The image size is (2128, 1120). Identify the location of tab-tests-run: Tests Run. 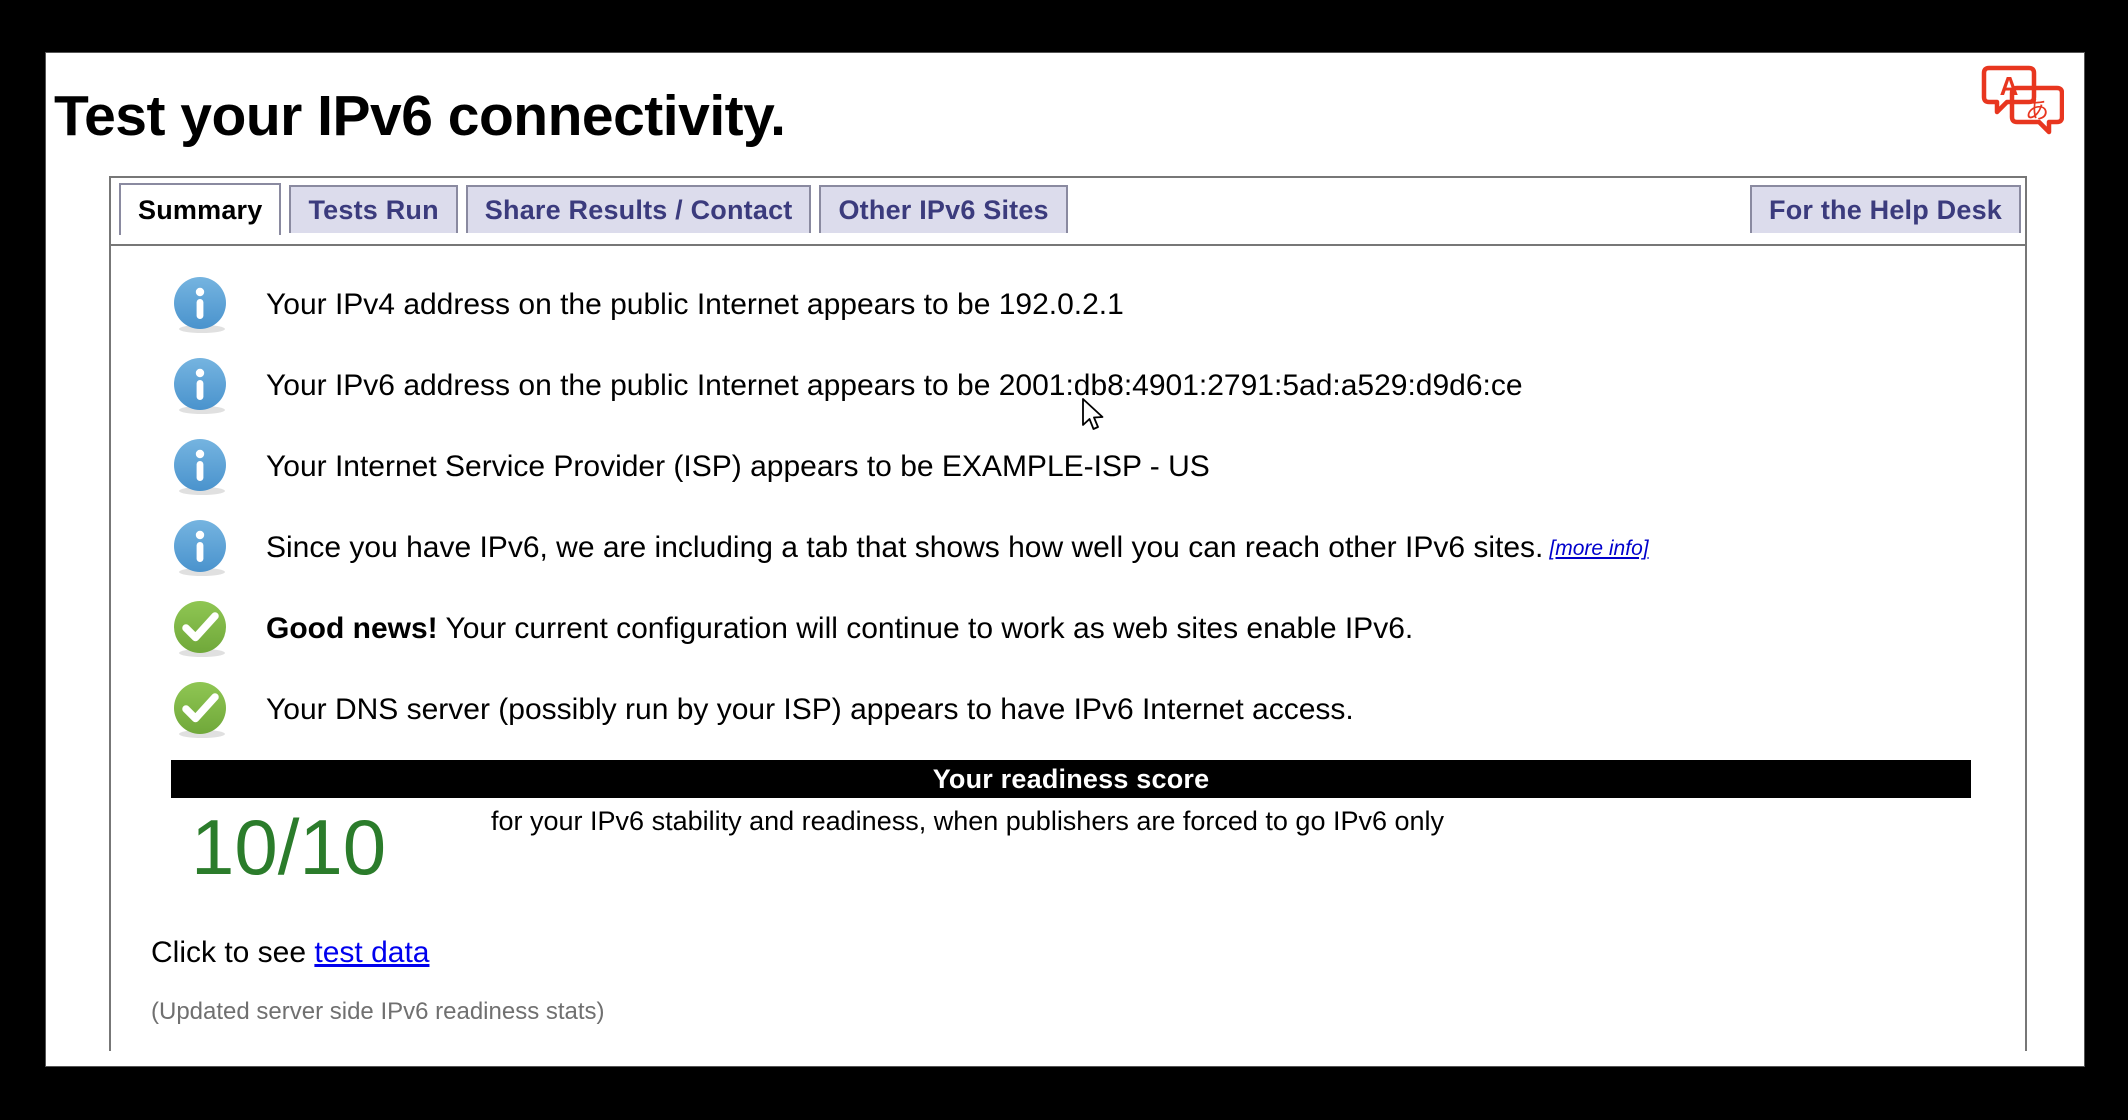
(373, 209).